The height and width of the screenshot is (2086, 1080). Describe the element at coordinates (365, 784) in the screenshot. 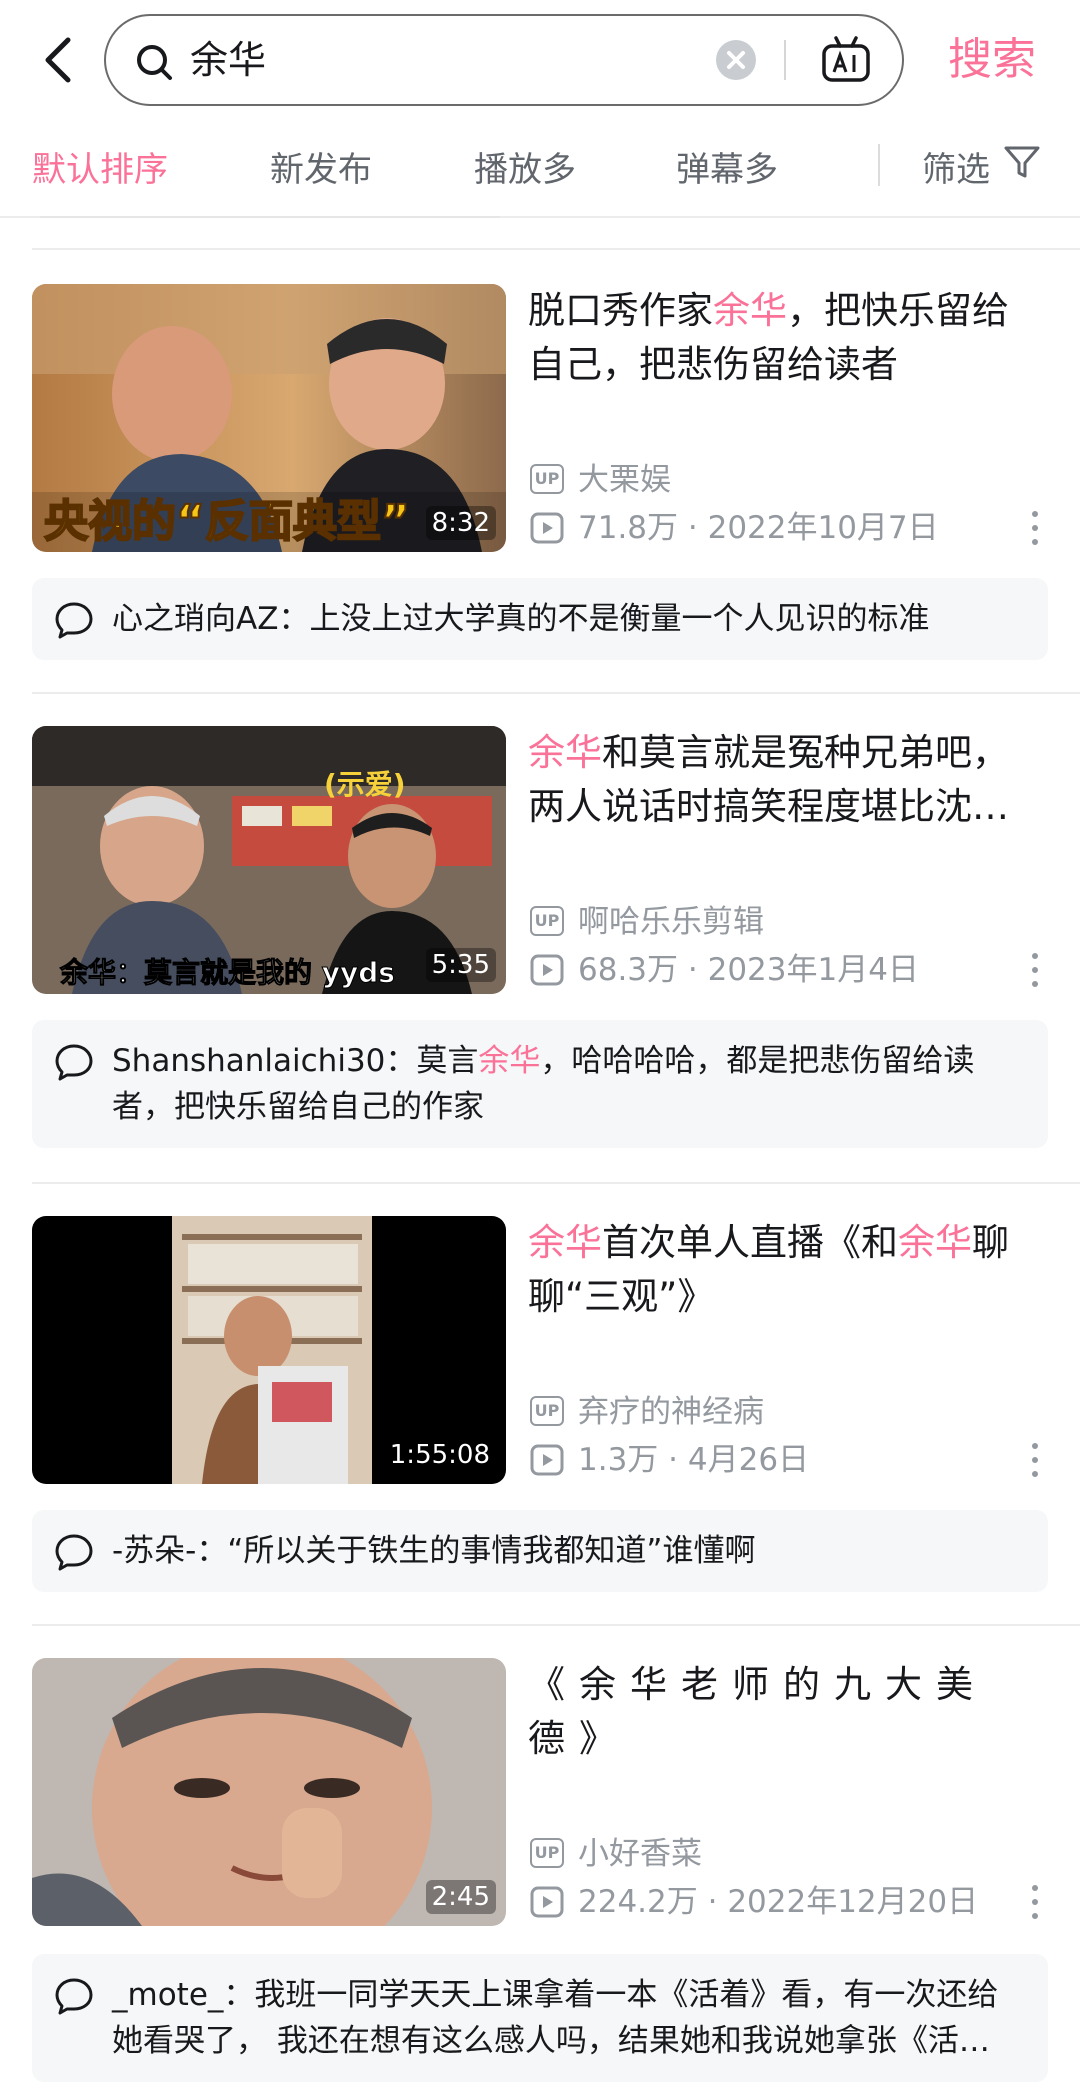

I see `thumb-tag: (示爱)` at that location.